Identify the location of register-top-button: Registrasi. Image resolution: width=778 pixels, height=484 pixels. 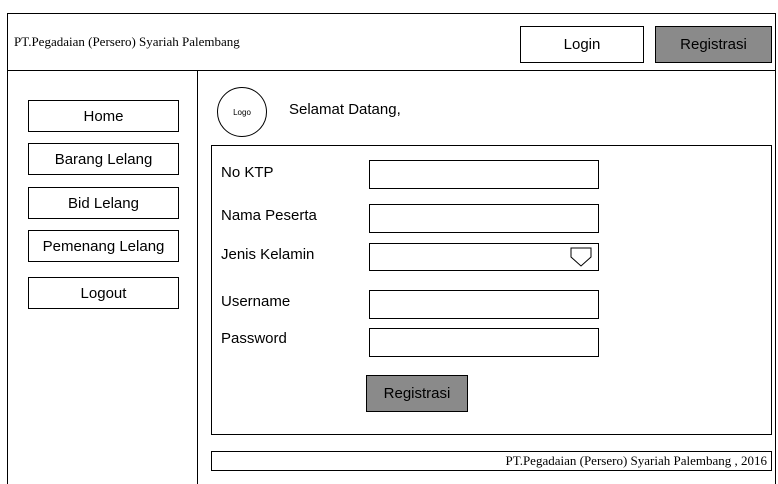
(713, 44).